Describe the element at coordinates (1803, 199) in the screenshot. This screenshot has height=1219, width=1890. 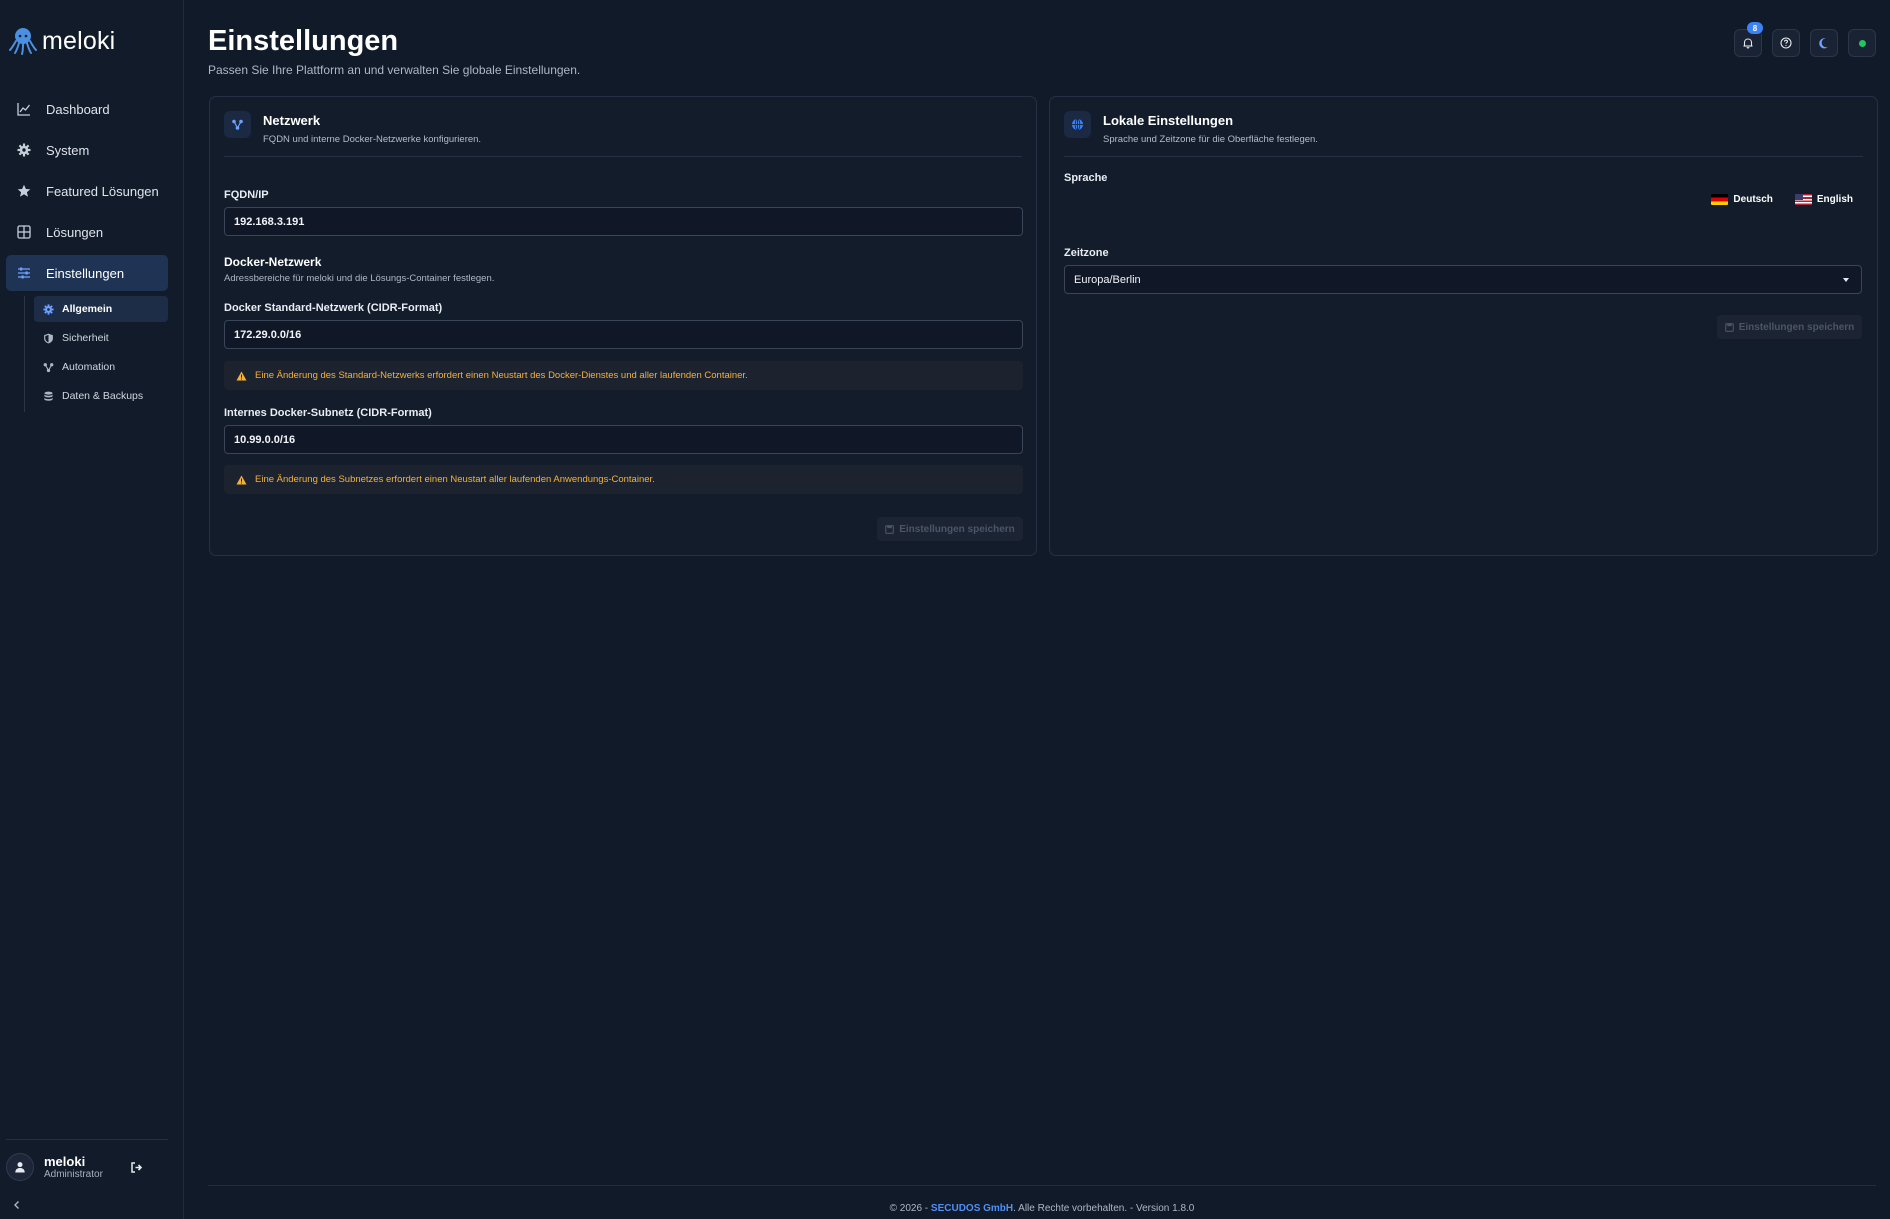
I see `us-flag-icon` at that location.